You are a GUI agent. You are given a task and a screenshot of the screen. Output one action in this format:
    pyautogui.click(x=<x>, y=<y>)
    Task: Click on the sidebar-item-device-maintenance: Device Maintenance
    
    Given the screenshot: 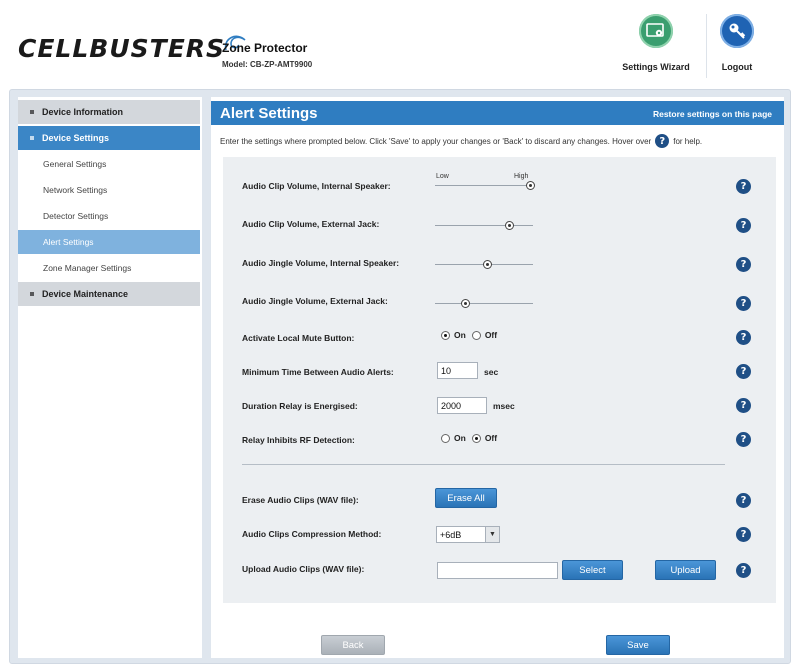 What is the action you would take?
    pyautogui.click(x=109, y=294)
    